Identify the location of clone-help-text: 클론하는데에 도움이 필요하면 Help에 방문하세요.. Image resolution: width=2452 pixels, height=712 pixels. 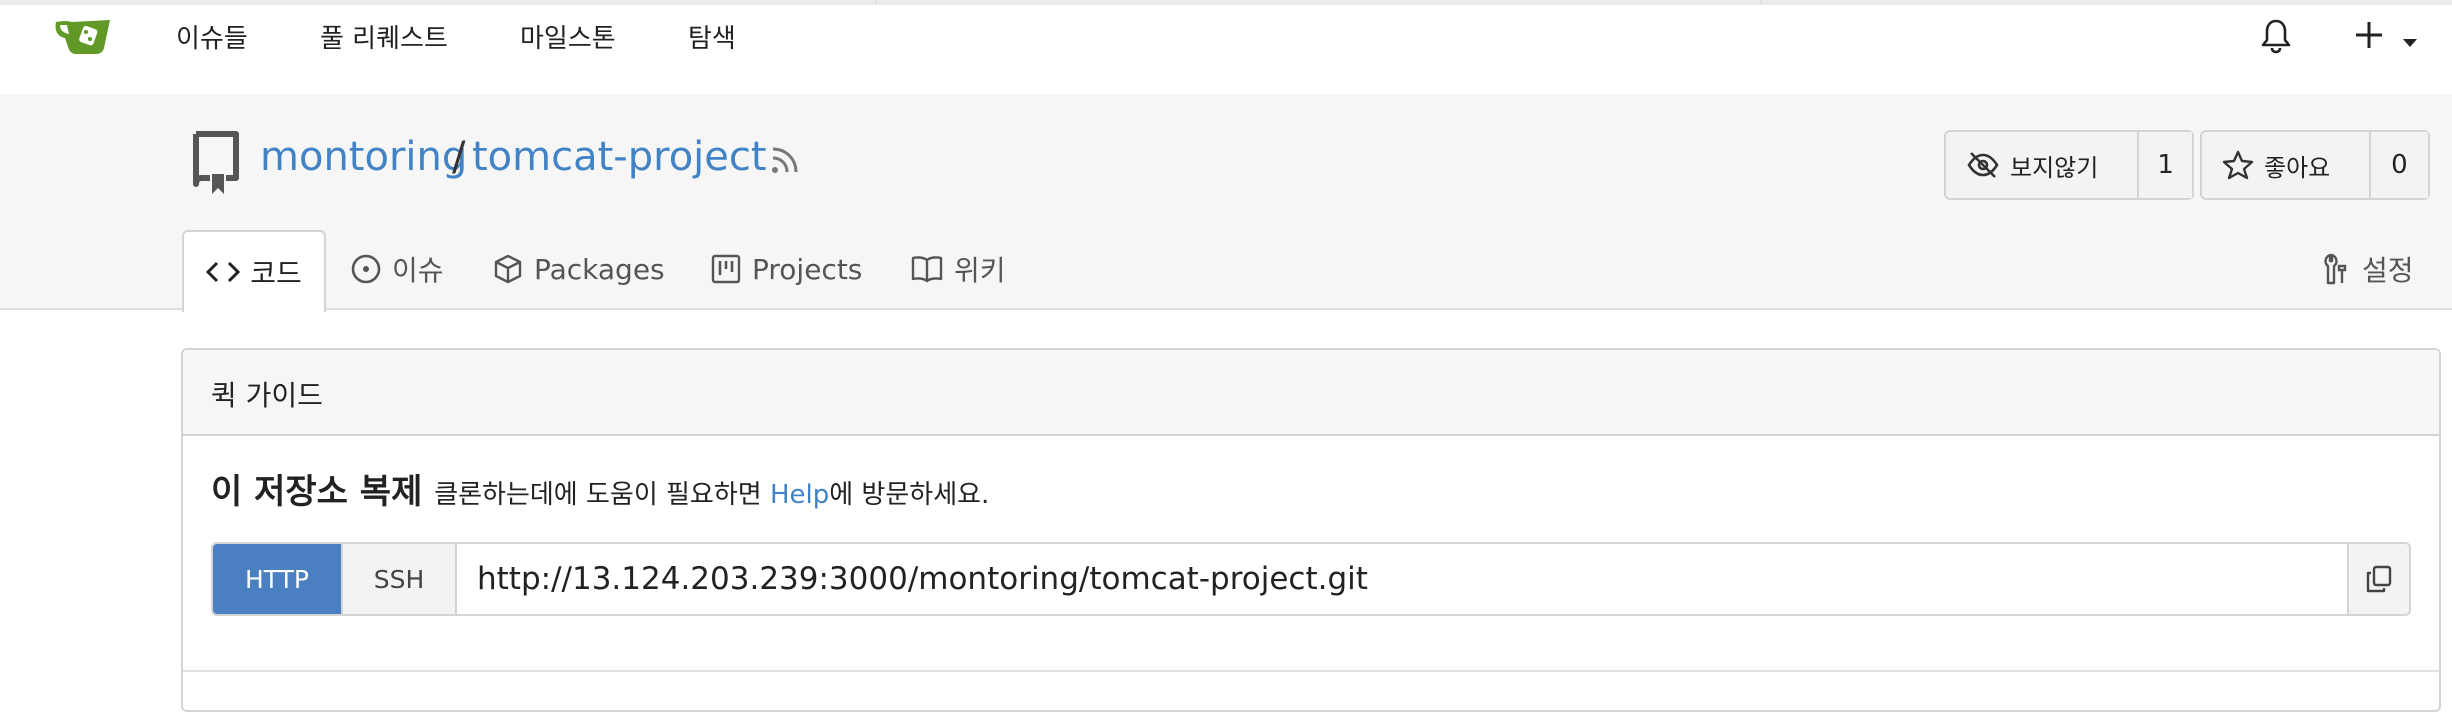
(711, 495).